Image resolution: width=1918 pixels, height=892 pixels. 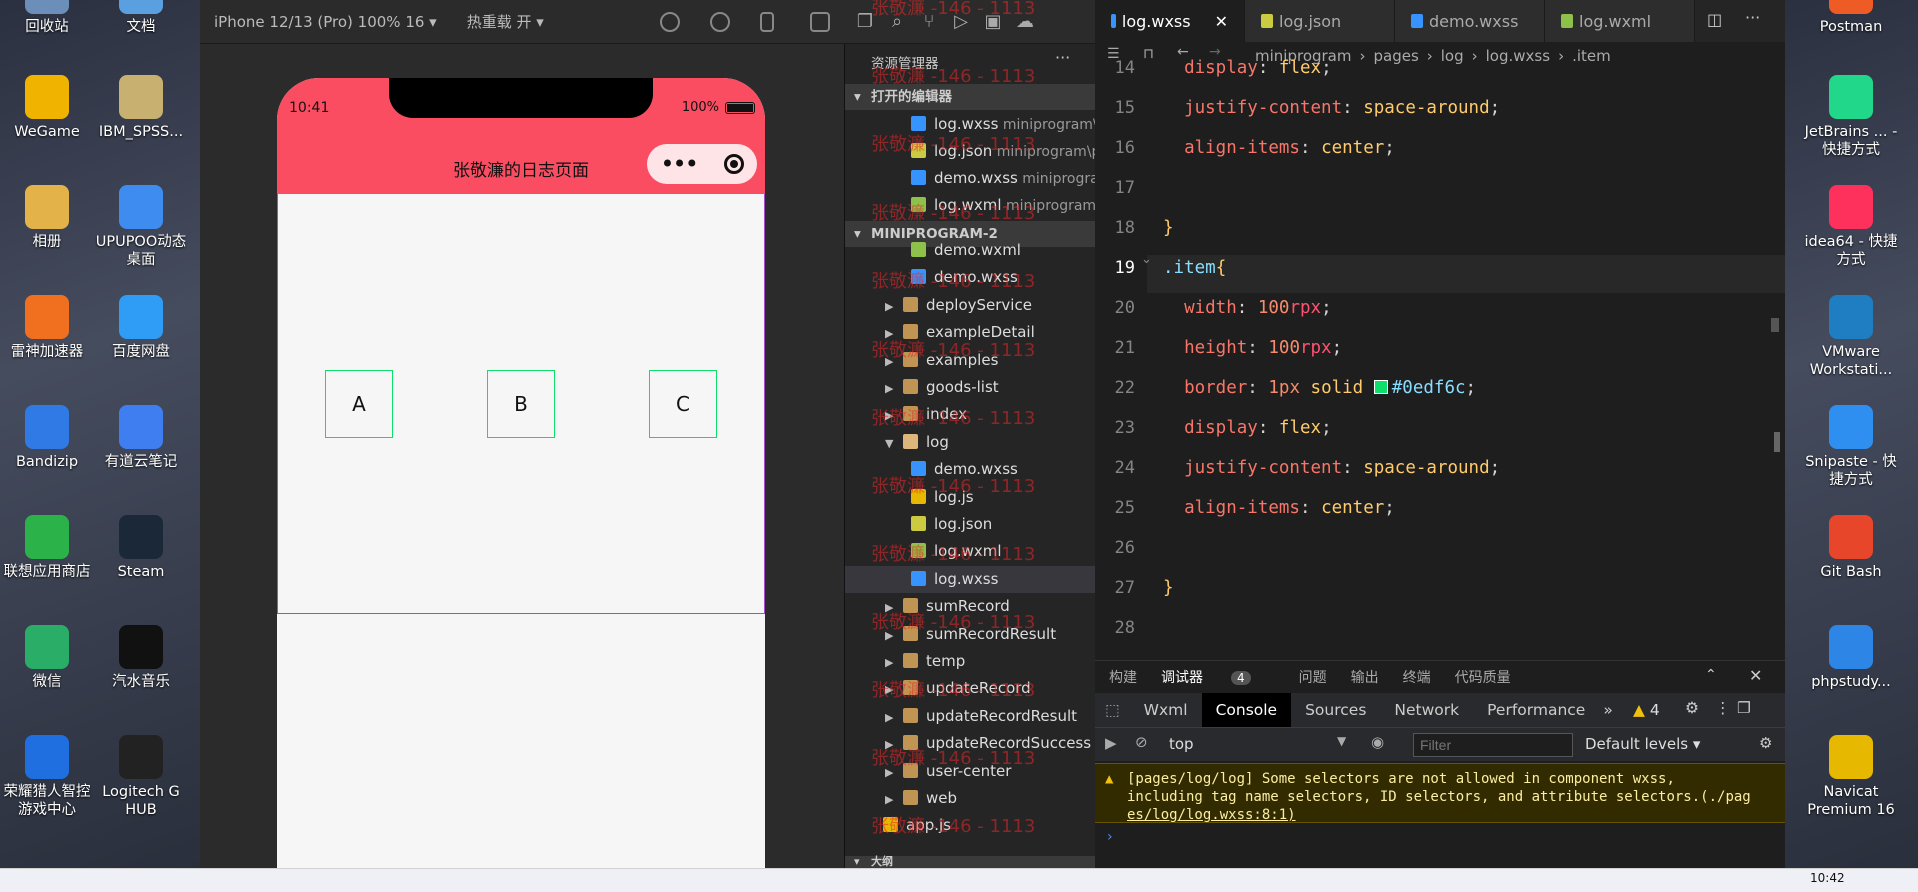 What do you see at coordinates (1723, 708) in the screenshot?
I see `kebab-menu-icon: ⋮` at bounding box center [1723, 708].